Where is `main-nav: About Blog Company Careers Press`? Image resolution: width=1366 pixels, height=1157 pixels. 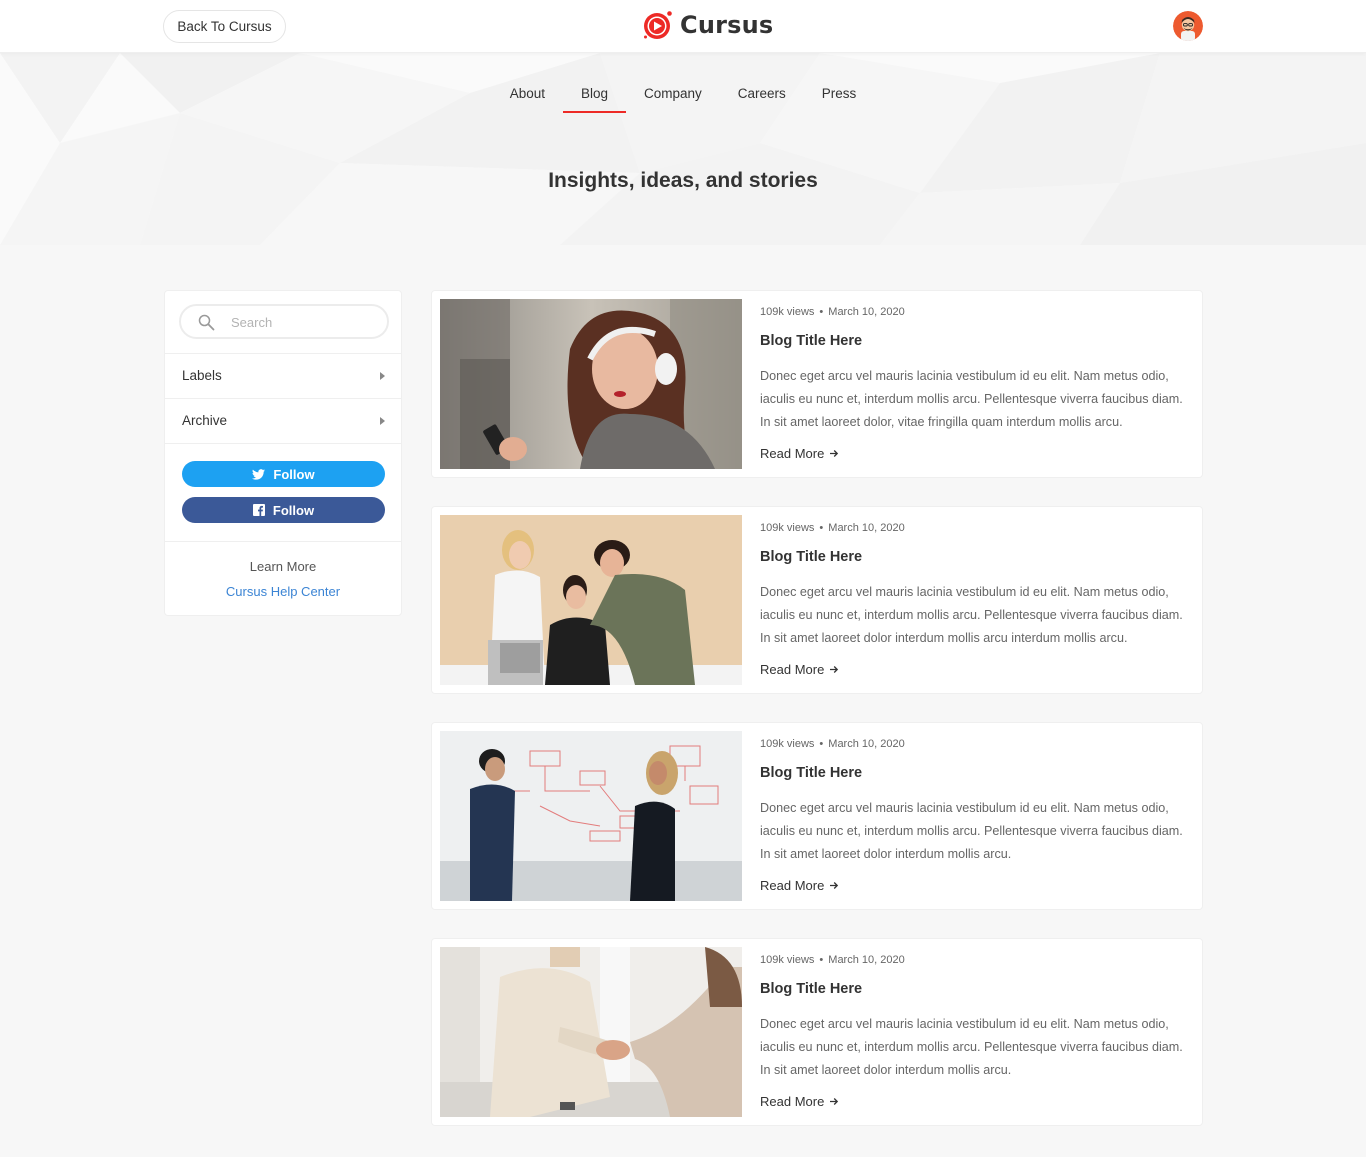
main-nav: About Blog Company Careers Press is located at coordinates (683, 95).